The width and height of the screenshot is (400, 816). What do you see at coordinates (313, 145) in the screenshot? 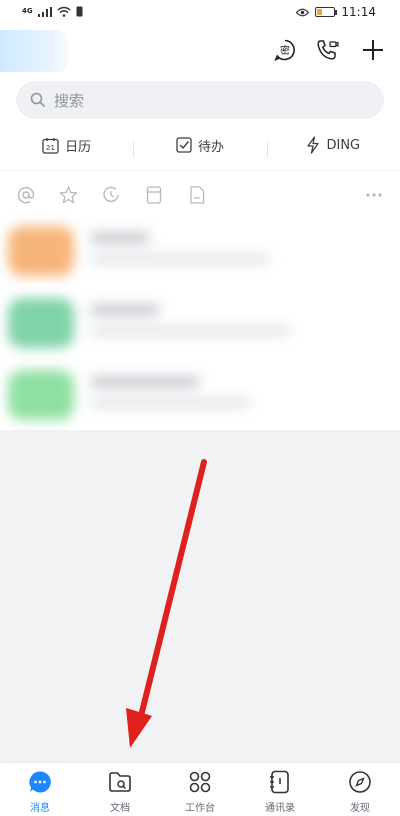
I see `lightning-icon` at bounding box center [313, 145].